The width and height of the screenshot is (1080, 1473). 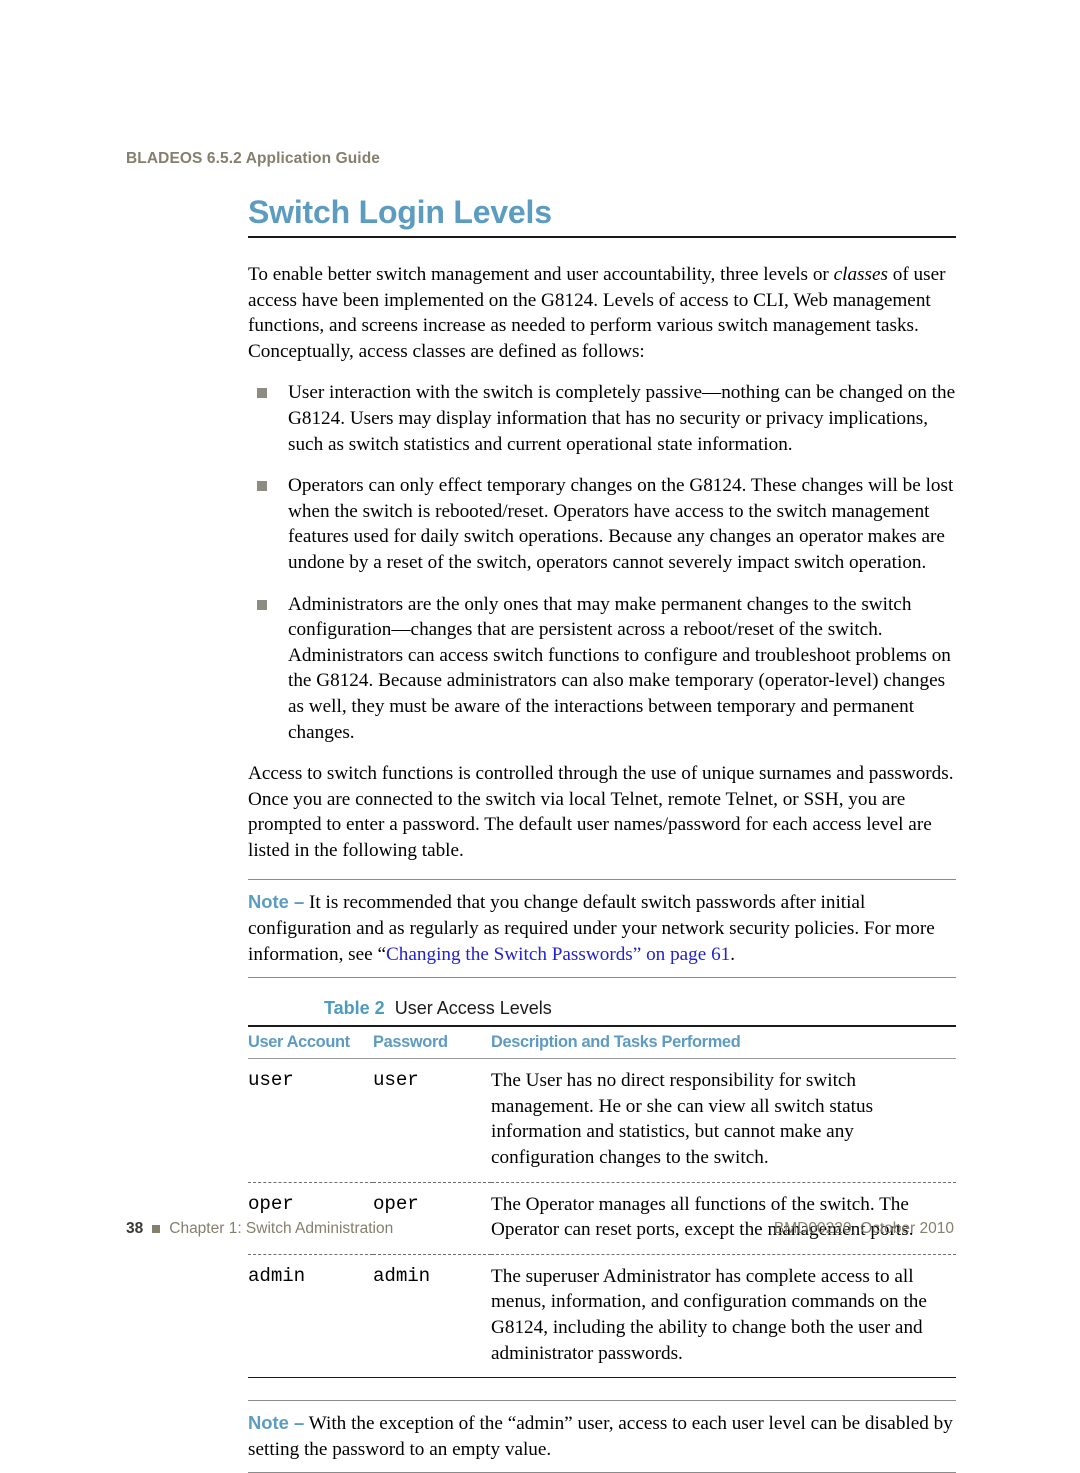 I want to click on table-number: Table 2, so click(x=354, y=1008).